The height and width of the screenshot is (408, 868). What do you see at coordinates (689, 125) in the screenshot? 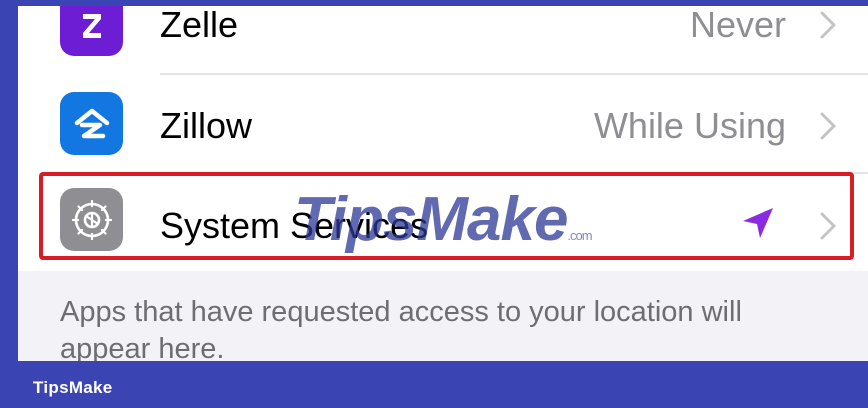
I see `list-item-value: While Using` at bounding box center [689, 125].